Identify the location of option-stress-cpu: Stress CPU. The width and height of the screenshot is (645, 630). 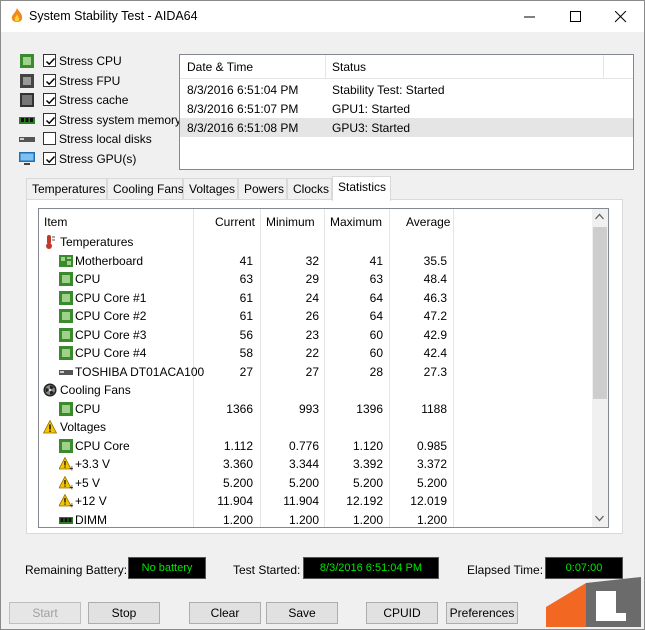
(99, 61).